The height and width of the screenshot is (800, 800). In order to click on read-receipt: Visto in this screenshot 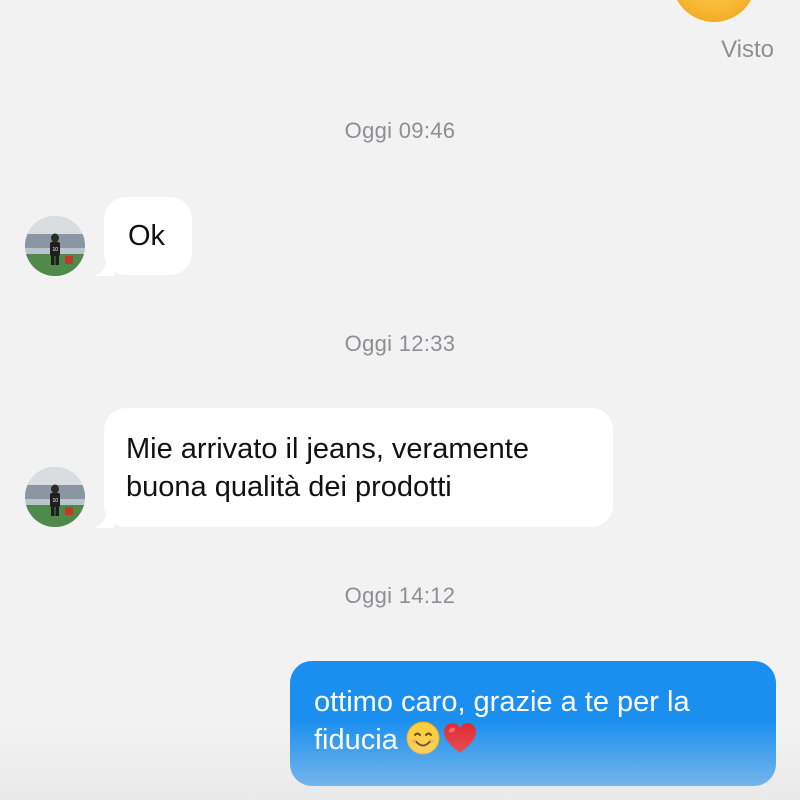, I will do `click(747, 49)`.